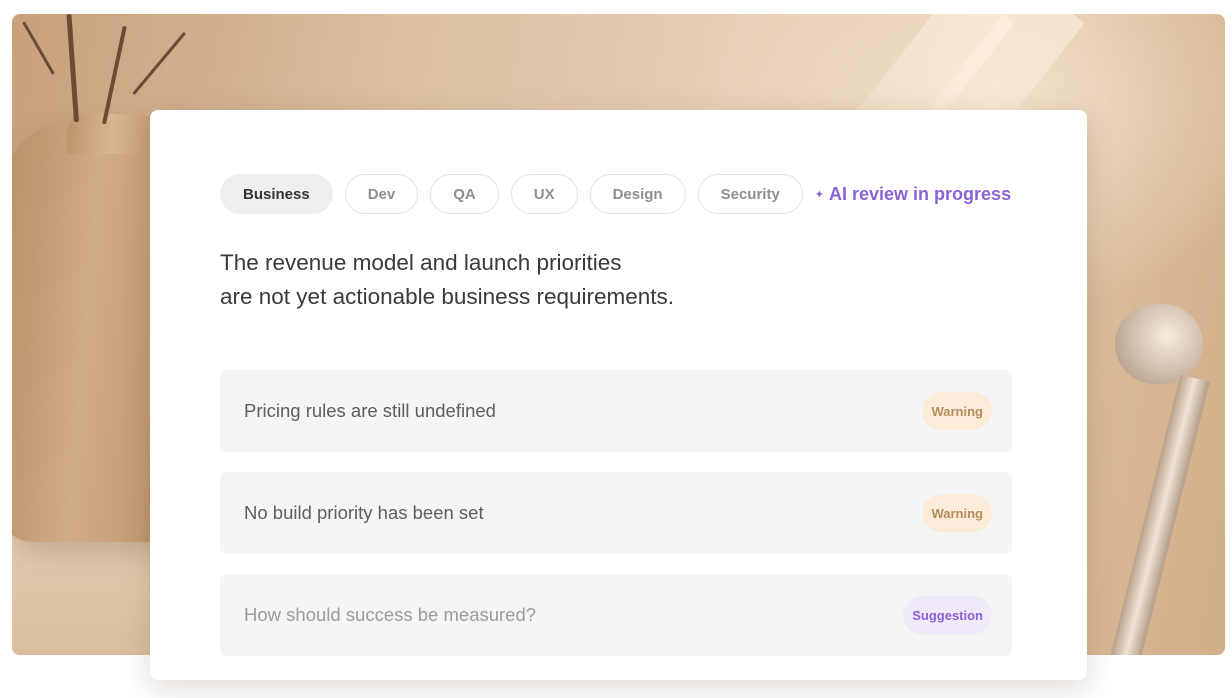  What do you see at coordinates (750, 194) in the screenshot?
I see `tab-security: Security` at bounding box center [750, 194].